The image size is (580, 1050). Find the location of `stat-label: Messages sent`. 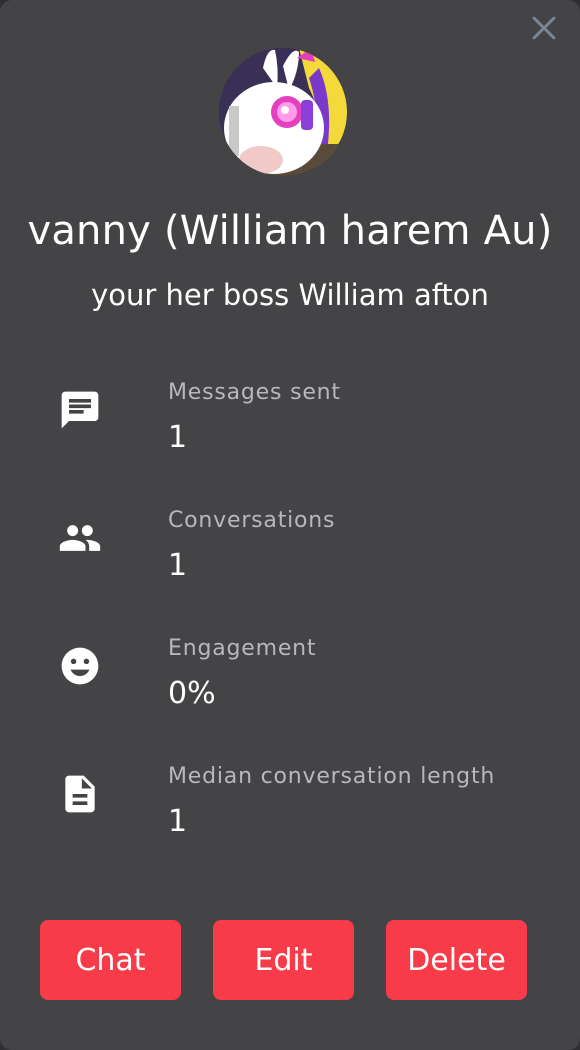

stat-label: Messages sent is located at coordinates (254, 392).